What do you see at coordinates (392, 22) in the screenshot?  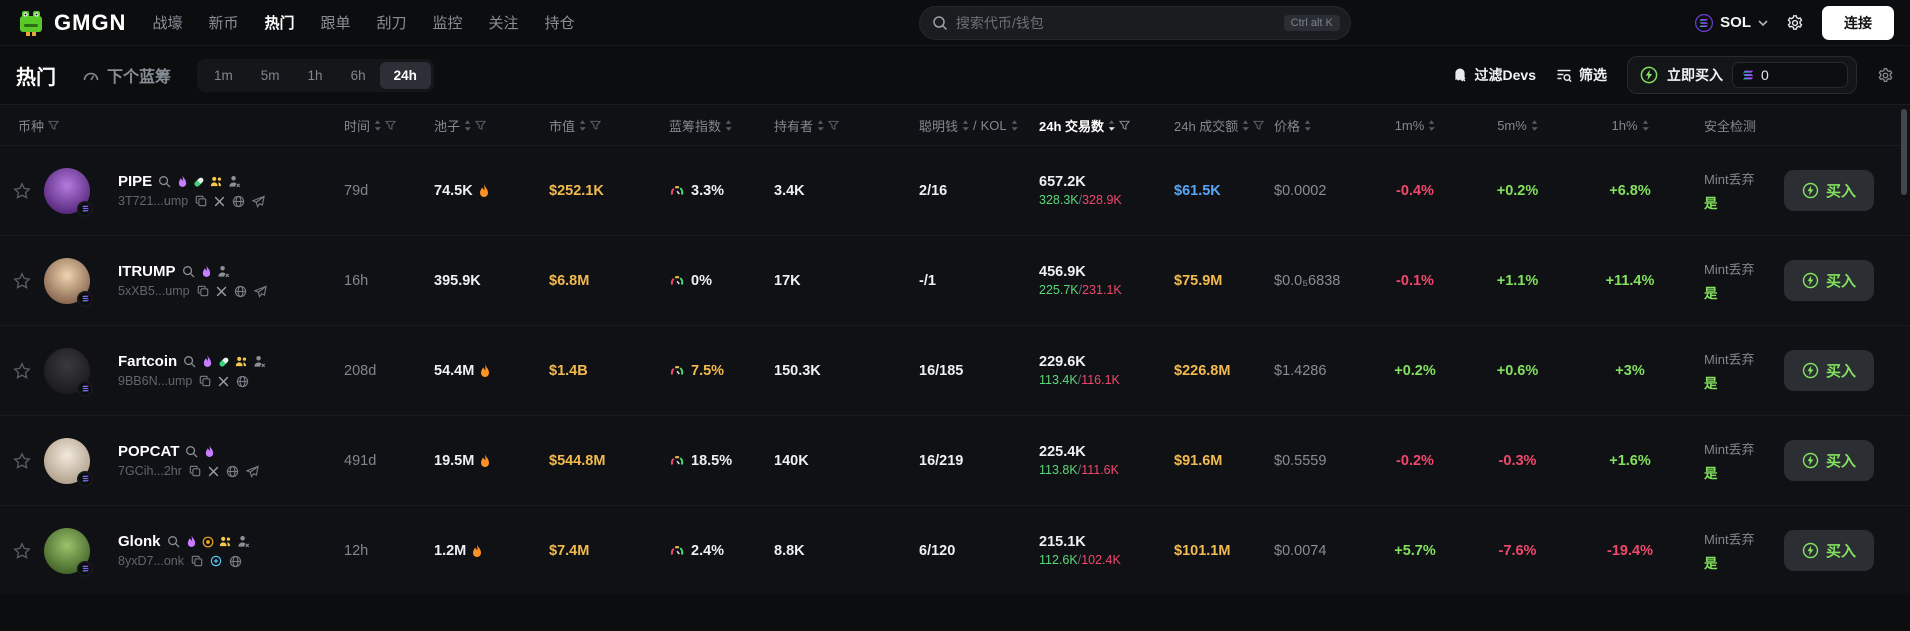 I see `nav-item-sniper: 刮刀` at bounding box center [392, 22].